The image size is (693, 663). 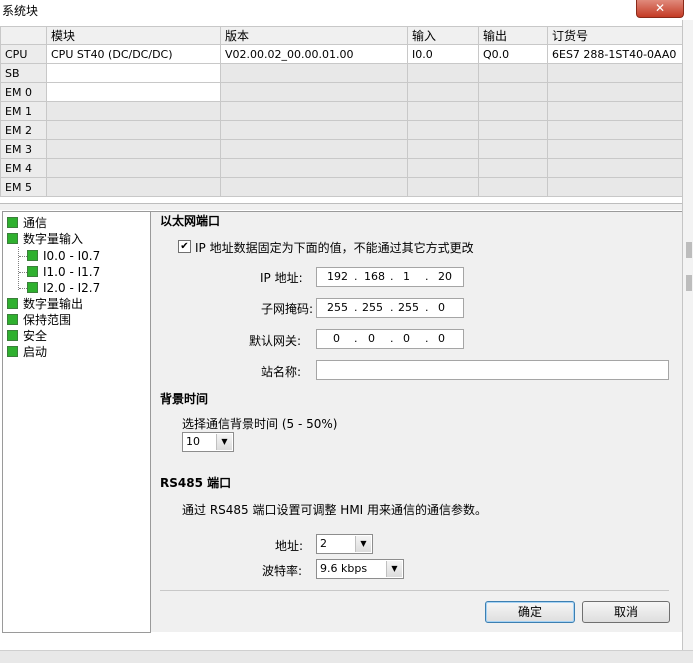 I want to click on grid-header-order-number: 订货号, so click(x=615, y=35).